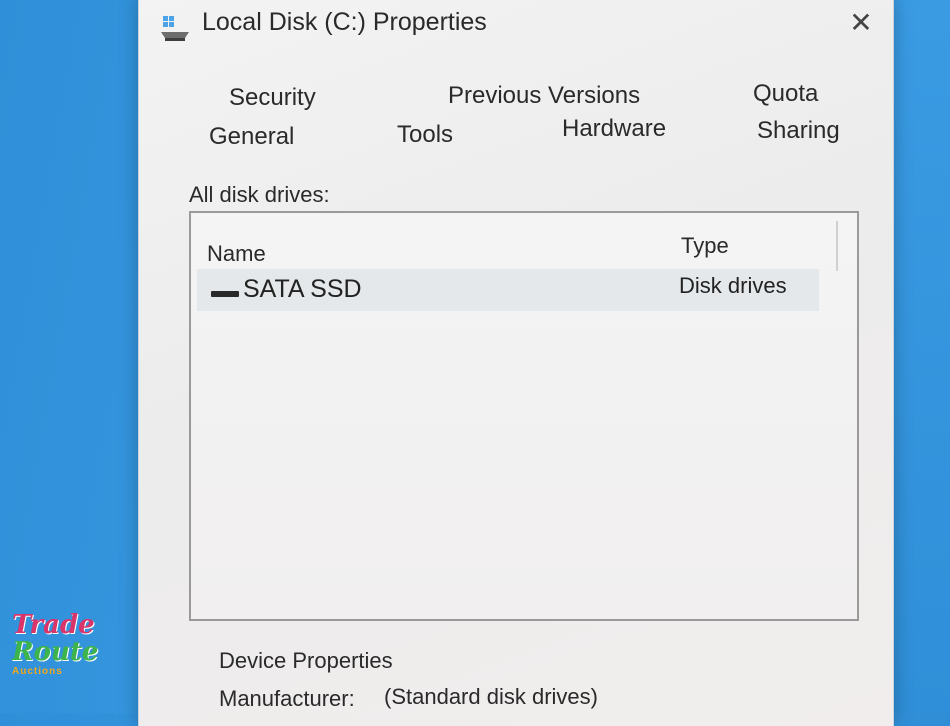 Image resolution: width=950 pixels, height=726 pixels. Describe the element at coordinates (259, 194) in the screenshot. I see `all-disk-drives-label: All disk drives:` at that location.